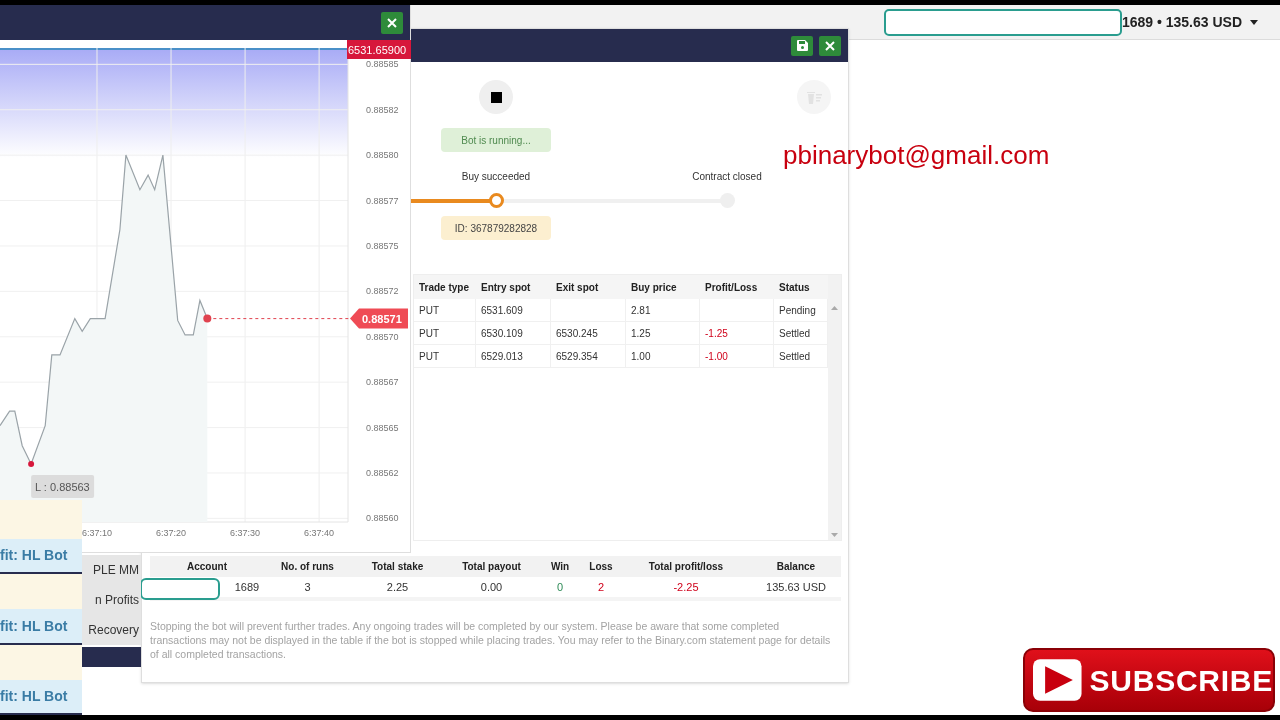 This screenshot has height=720, width=1280. Describe the element at coordinates (641, 333) in the screenshot. I see `table-cell-text: 1.25` at that location.